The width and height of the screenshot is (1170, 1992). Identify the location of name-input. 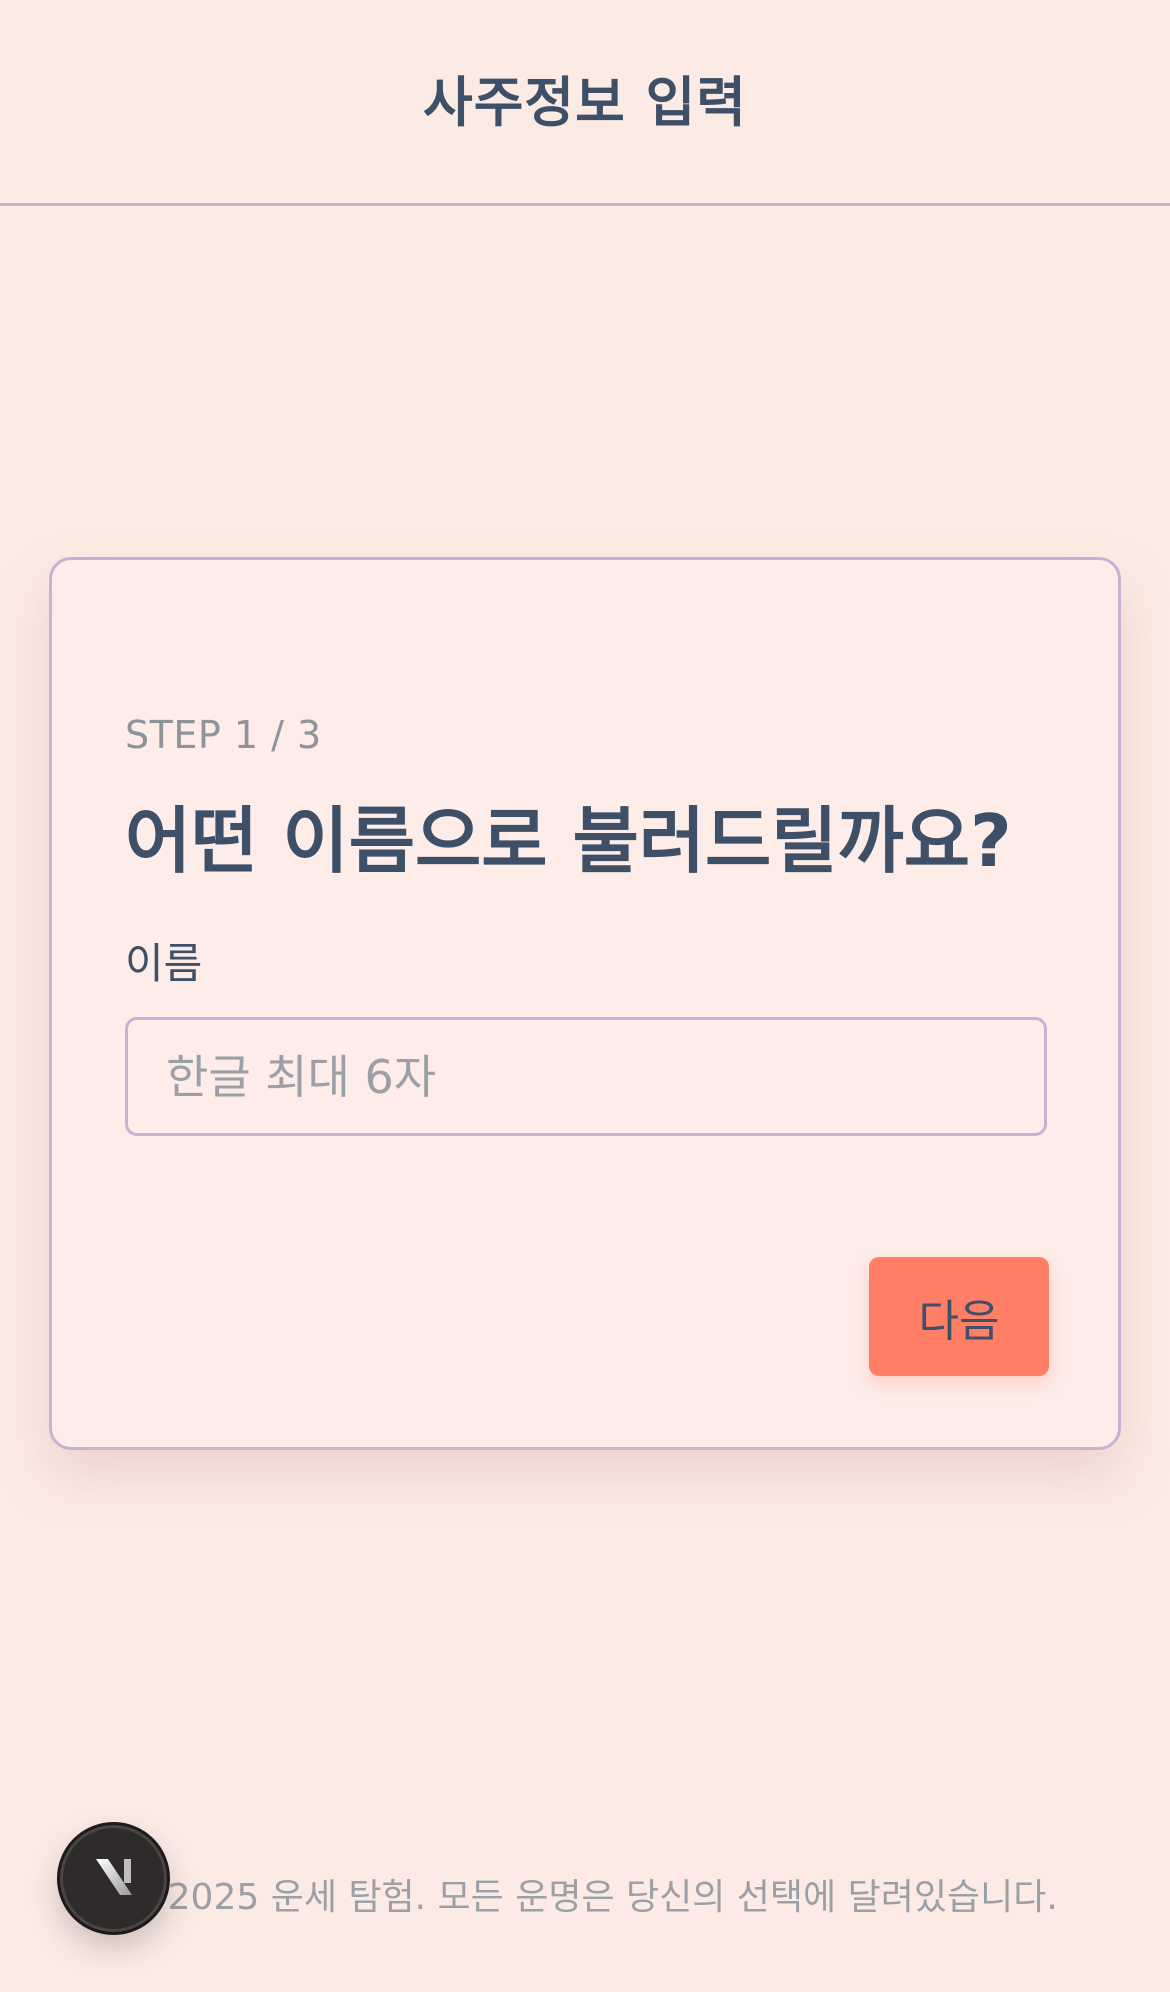
(586, 1076).